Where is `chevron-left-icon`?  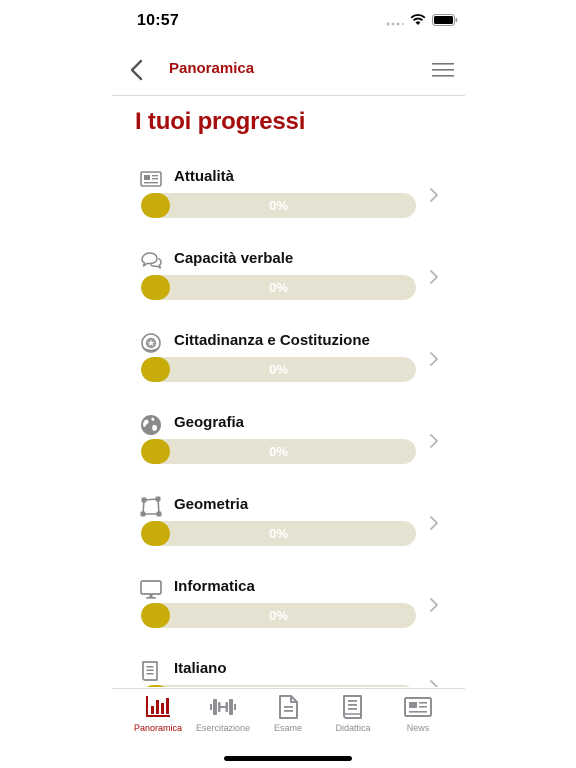 chevron-left-icon is located at coordinates (136, 70).